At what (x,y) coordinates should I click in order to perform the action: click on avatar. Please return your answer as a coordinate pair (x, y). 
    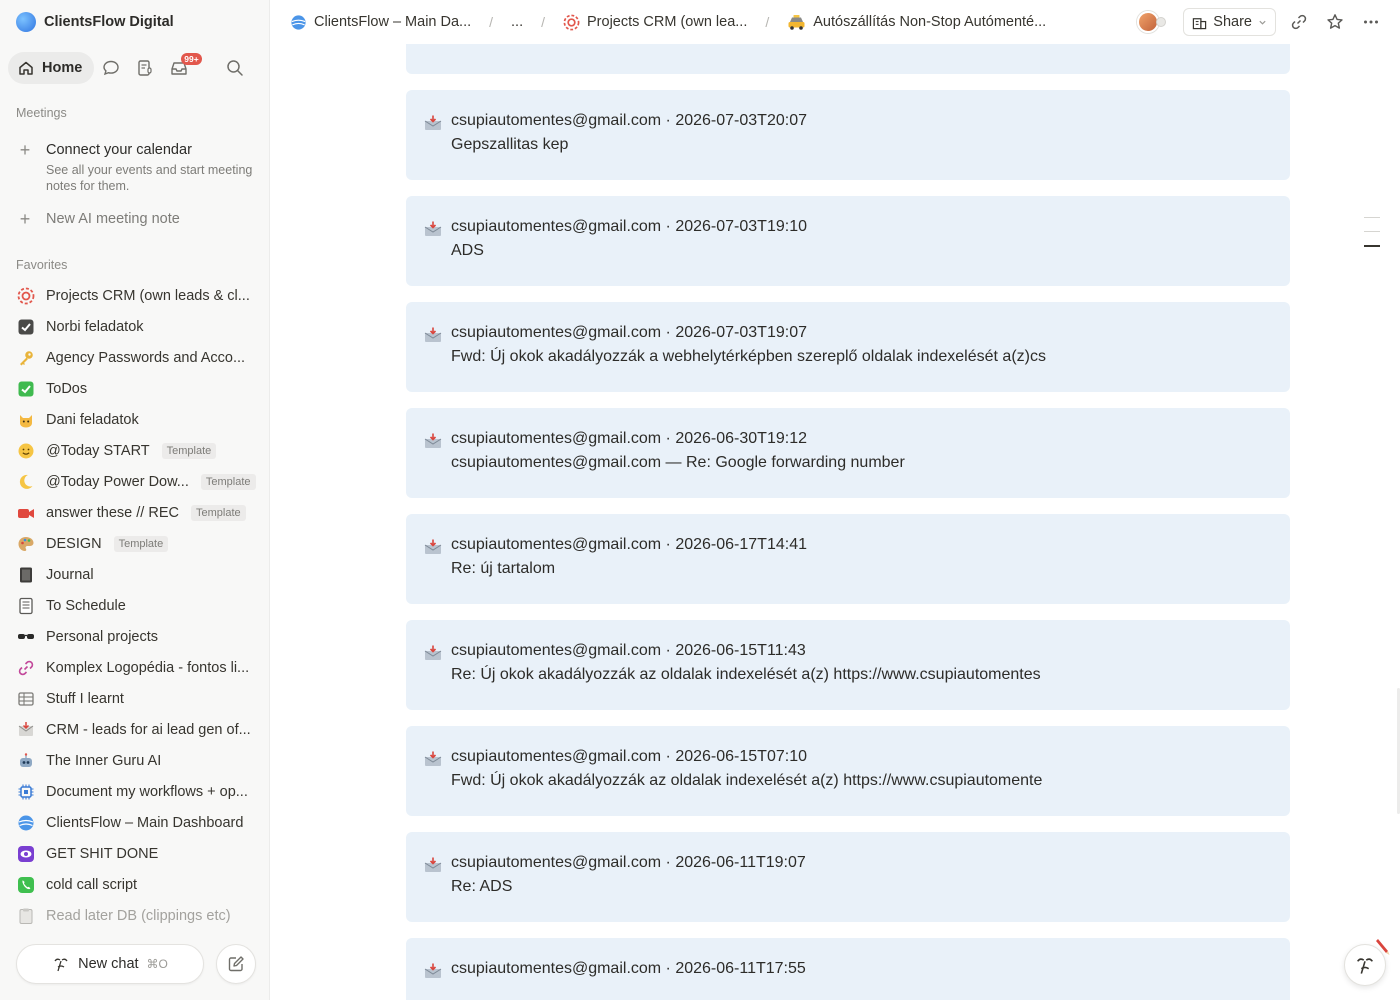
    Looking at the image, I should click on (1152, 22).